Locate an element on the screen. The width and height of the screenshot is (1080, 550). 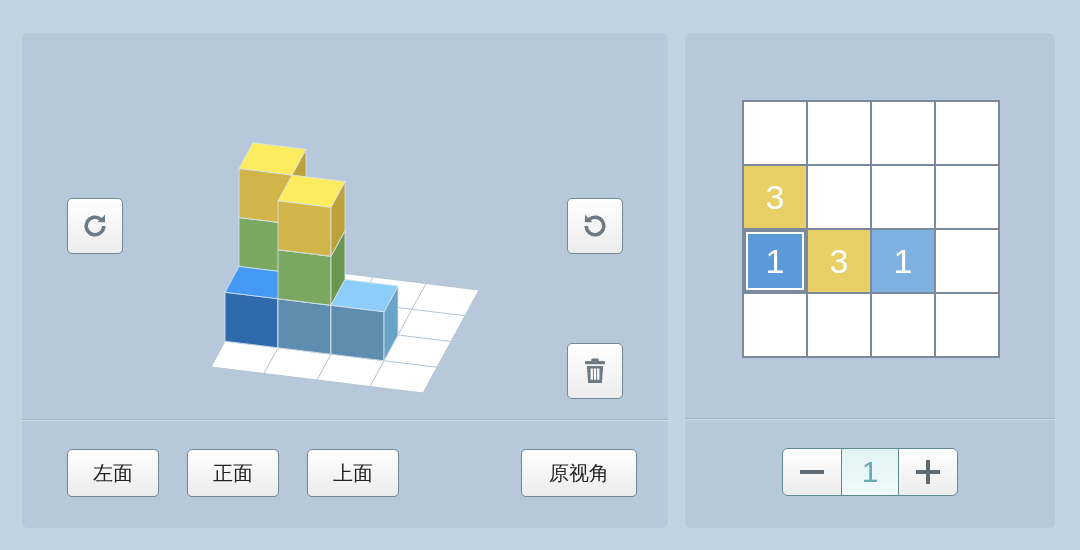
rotate-counterclockwise-button is located at coordinates (595, 226).